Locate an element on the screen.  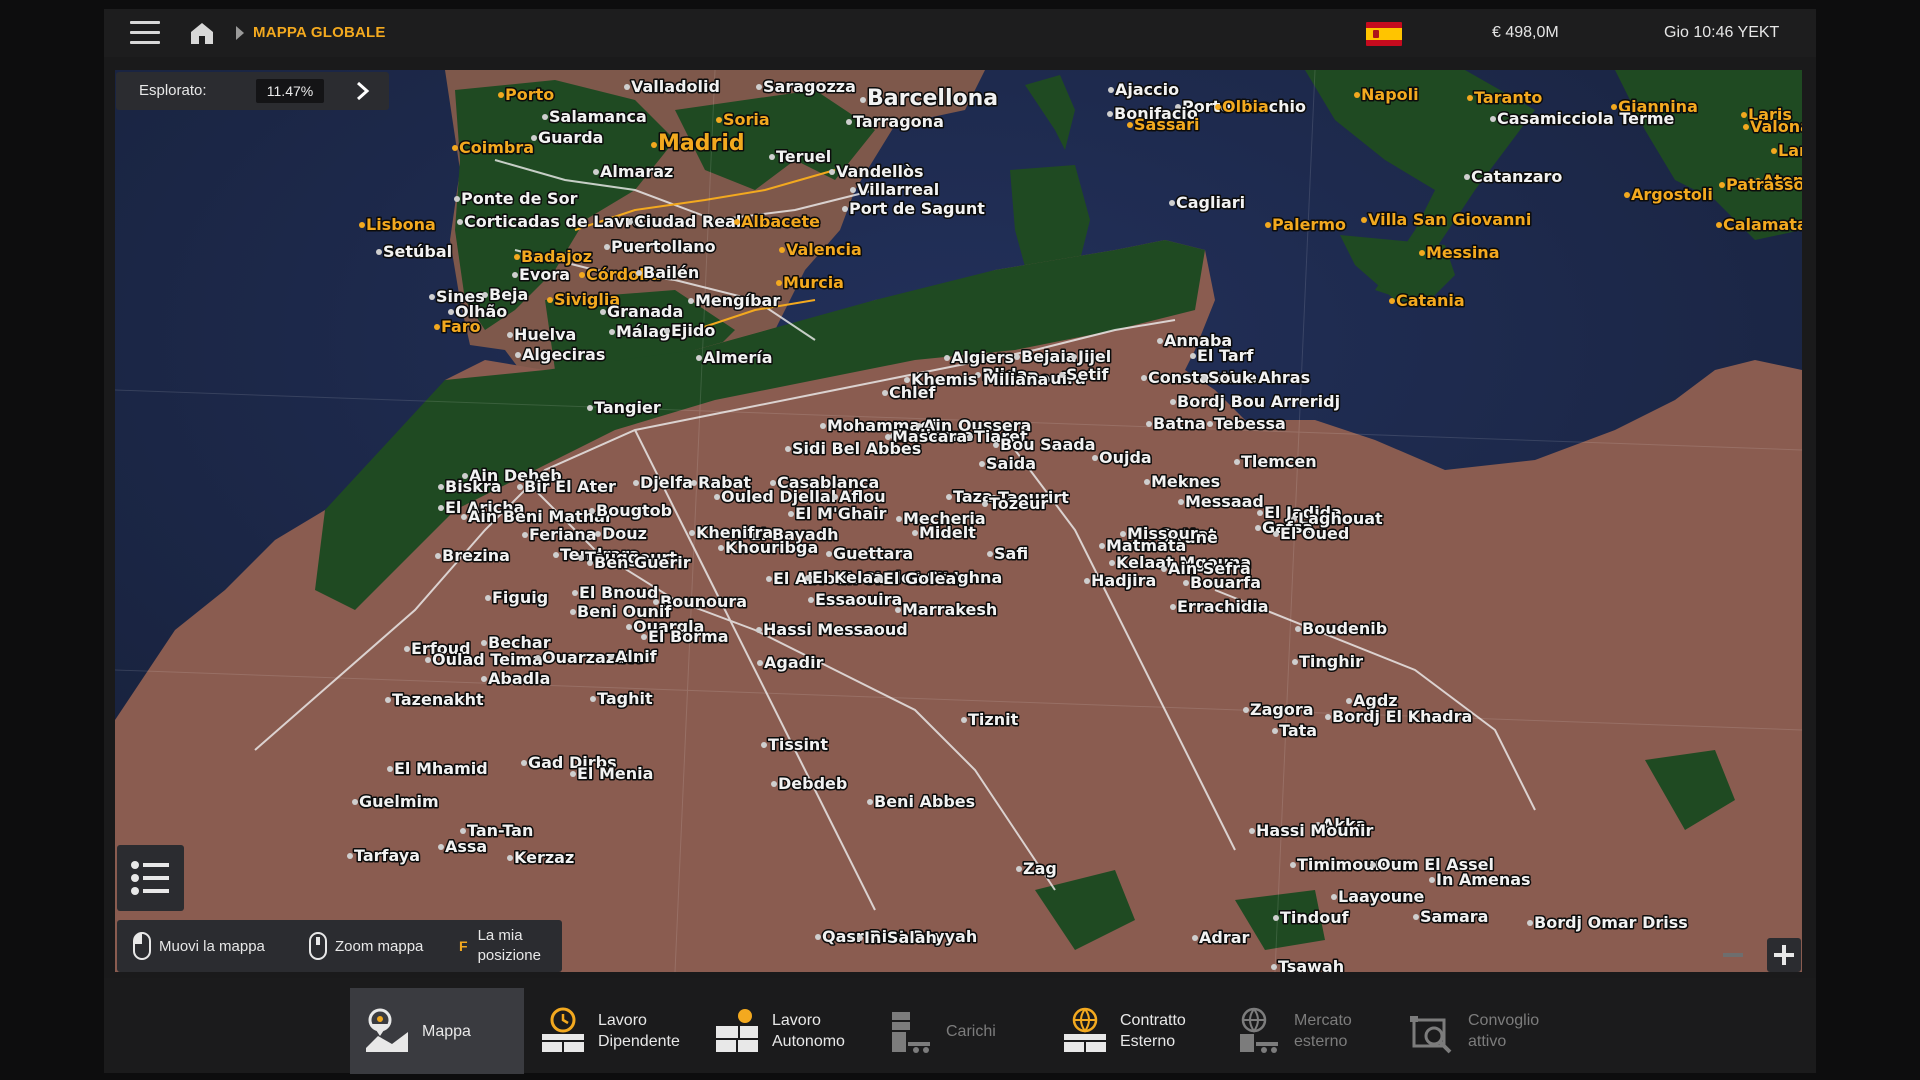
tab-carichi: Carichi is located at coordinates (961, 1031).